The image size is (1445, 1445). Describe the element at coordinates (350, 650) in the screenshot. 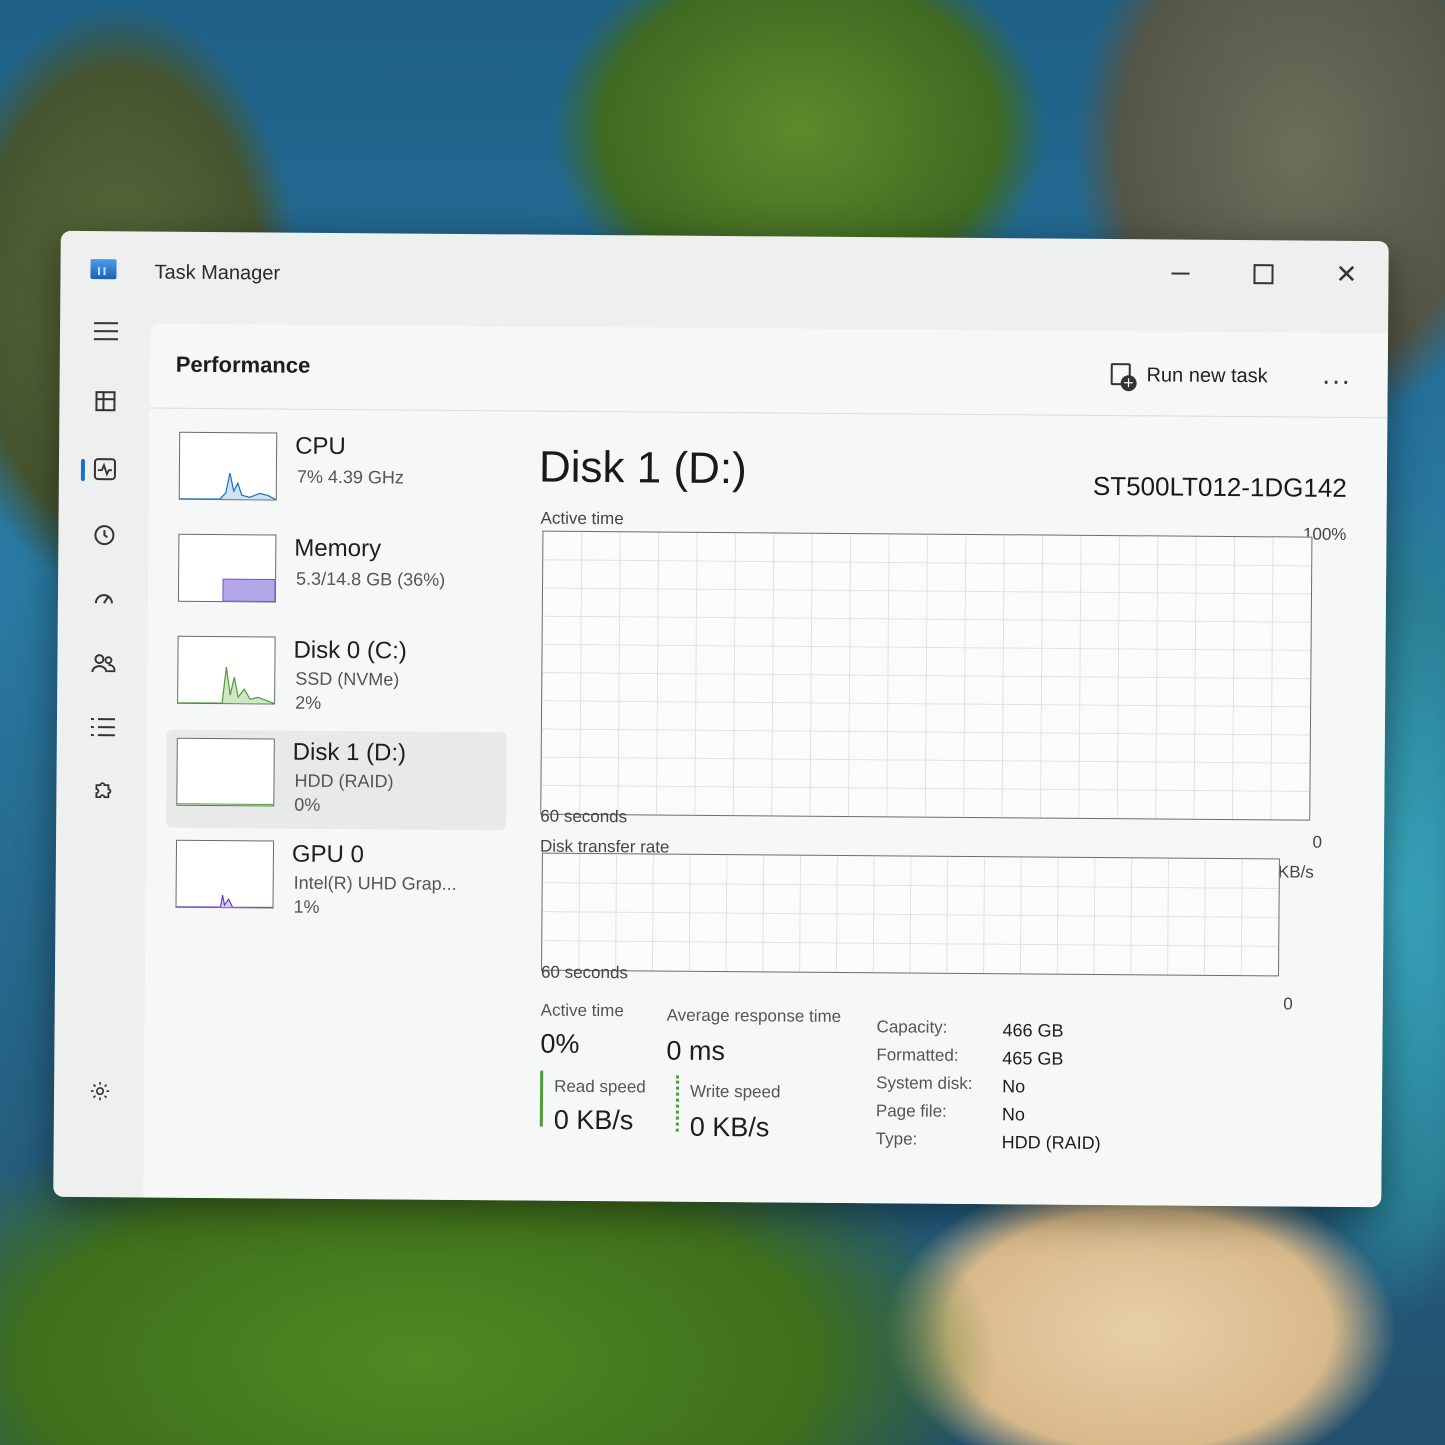

I see `device-name: Disk 0 (C:)` at that location.